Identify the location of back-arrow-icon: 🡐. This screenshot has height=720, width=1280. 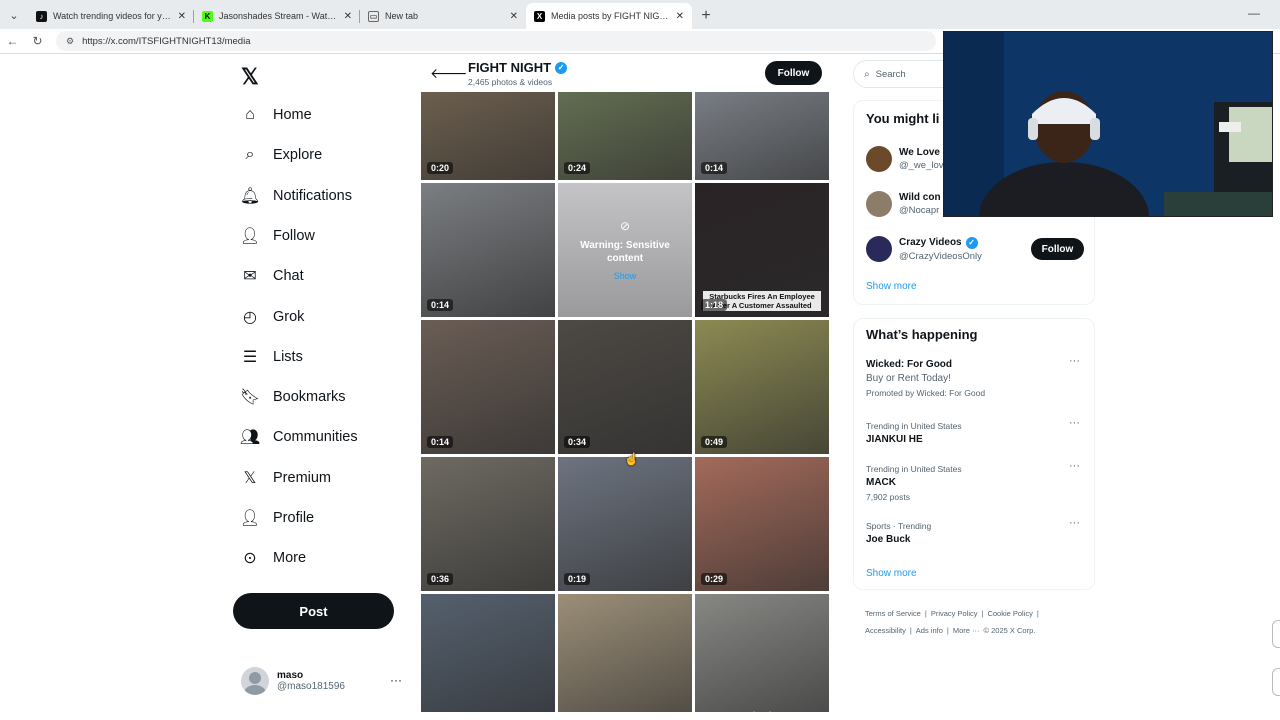
(449, 73).